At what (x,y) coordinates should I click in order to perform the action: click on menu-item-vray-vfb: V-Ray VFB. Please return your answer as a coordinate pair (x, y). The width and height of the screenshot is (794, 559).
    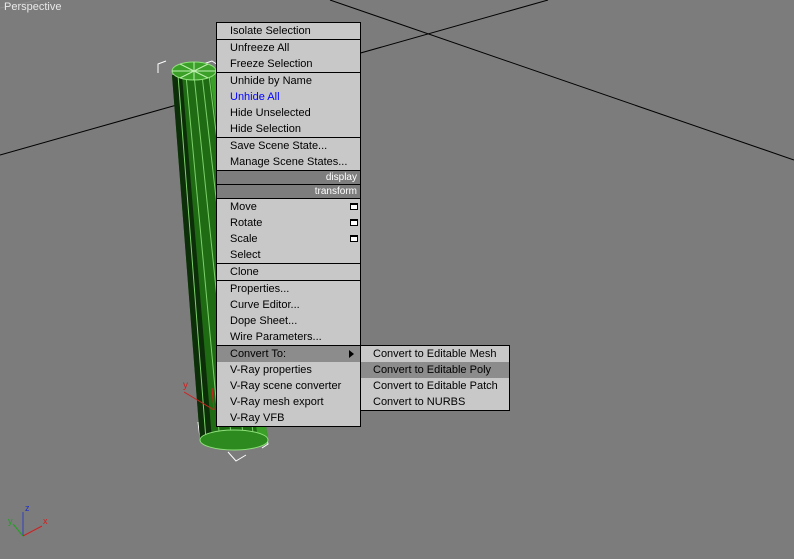
    Looking at the image, I should click on (288, 418).